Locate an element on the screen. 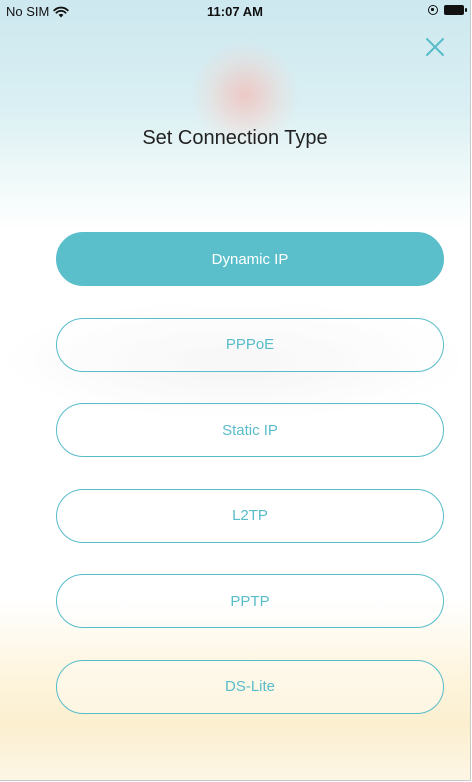 The width and height of the screenshot is (472, 782). close-icon is located at coordinates (435, 47).